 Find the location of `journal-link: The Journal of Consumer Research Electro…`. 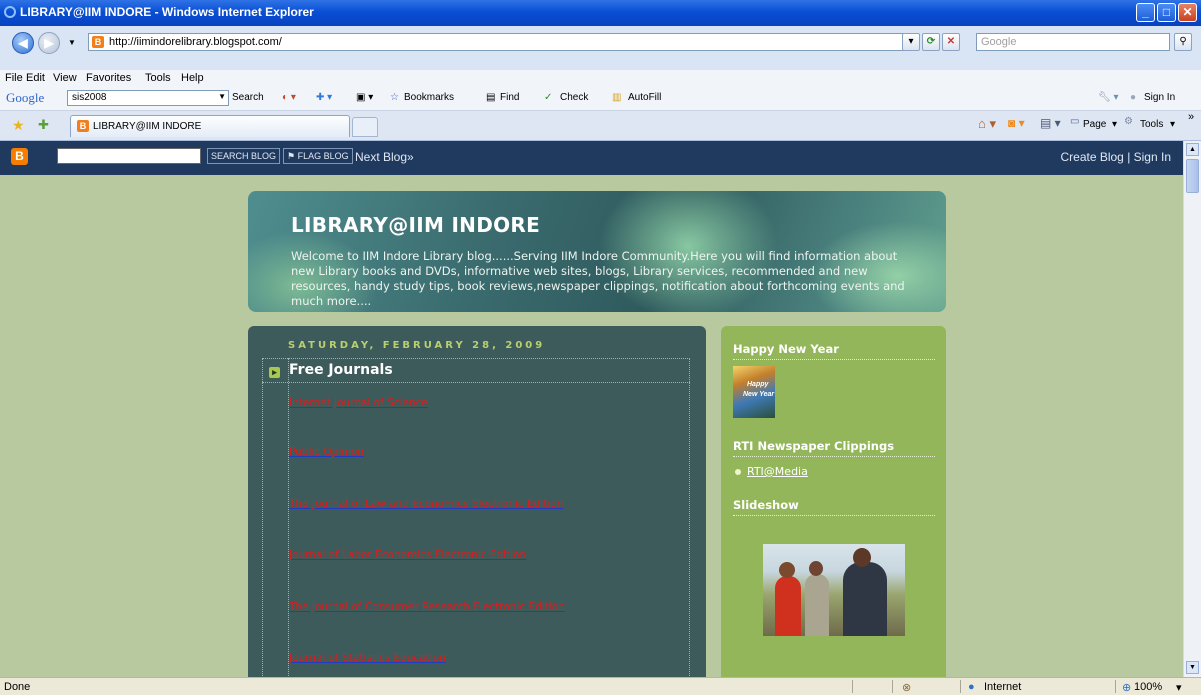

journal-link: The Journal of Consumer Research Electro… is located at coordinates (427, 607).